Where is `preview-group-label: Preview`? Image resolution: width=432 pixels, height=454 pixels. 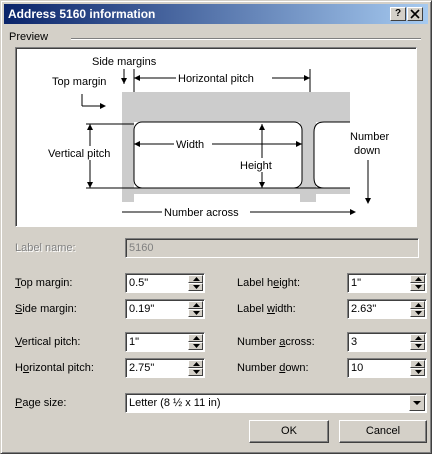
preview-group-label: Preview is located at coordinates (31, 37).